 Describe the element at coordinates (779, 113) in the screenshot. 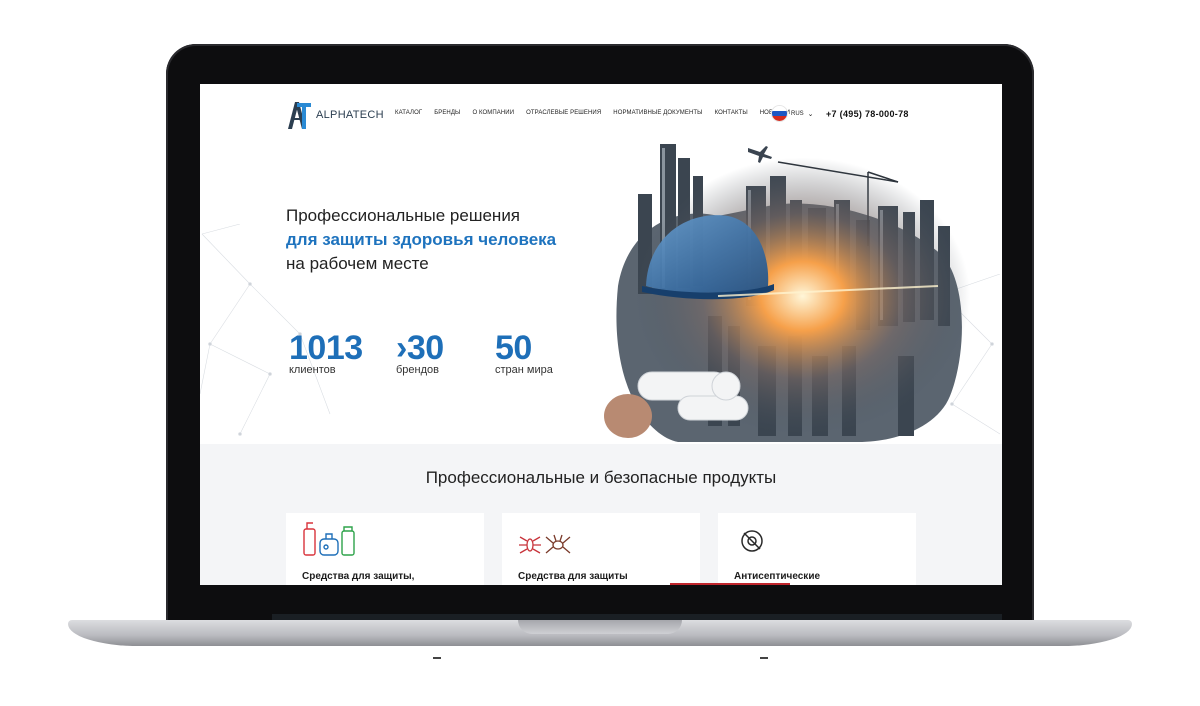

I see `russia-flag-icon` at that location.